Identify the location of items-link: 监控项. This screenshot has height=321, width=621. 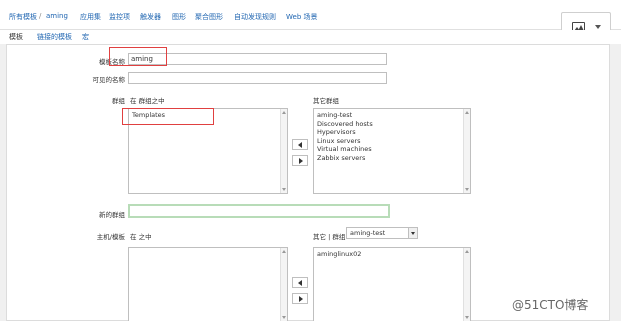
(119, 17).